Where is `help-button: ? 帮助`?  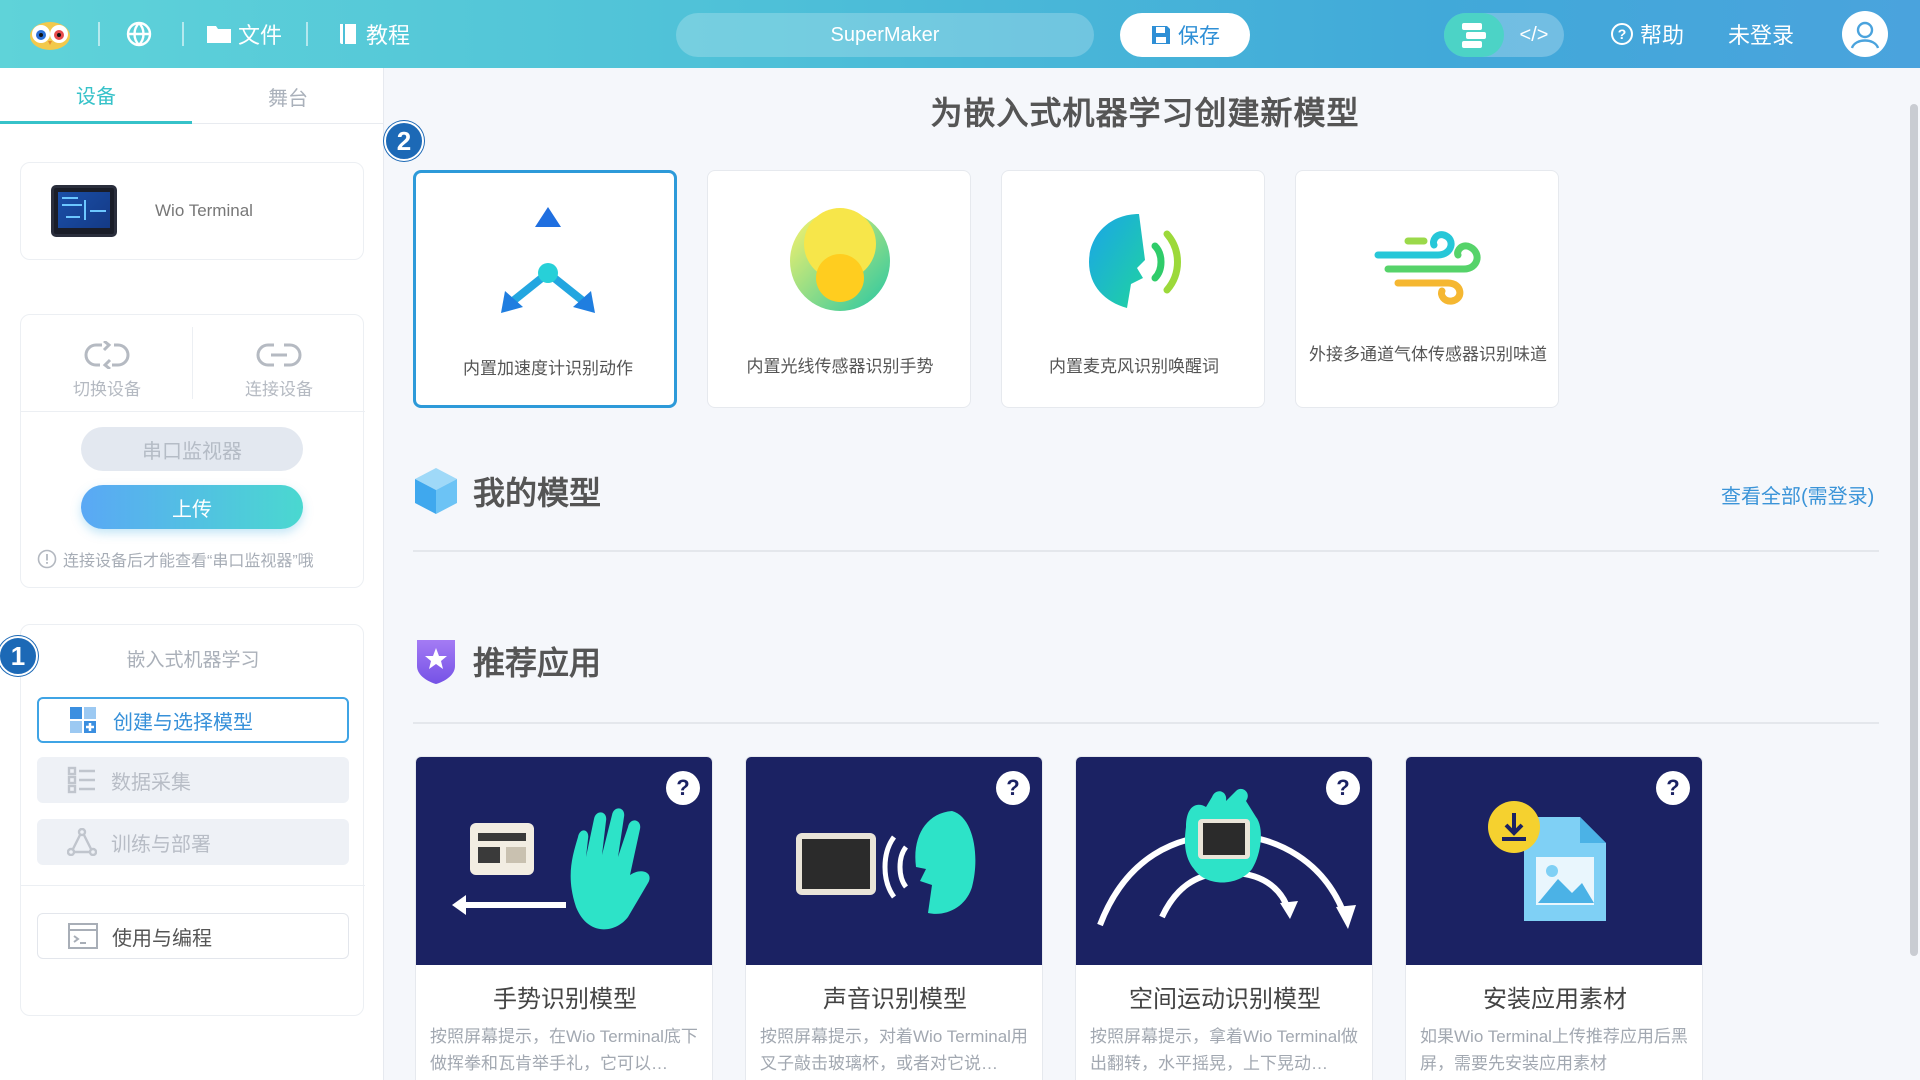 help-button: ? 帮助 is located at coordinates (1647, 34).